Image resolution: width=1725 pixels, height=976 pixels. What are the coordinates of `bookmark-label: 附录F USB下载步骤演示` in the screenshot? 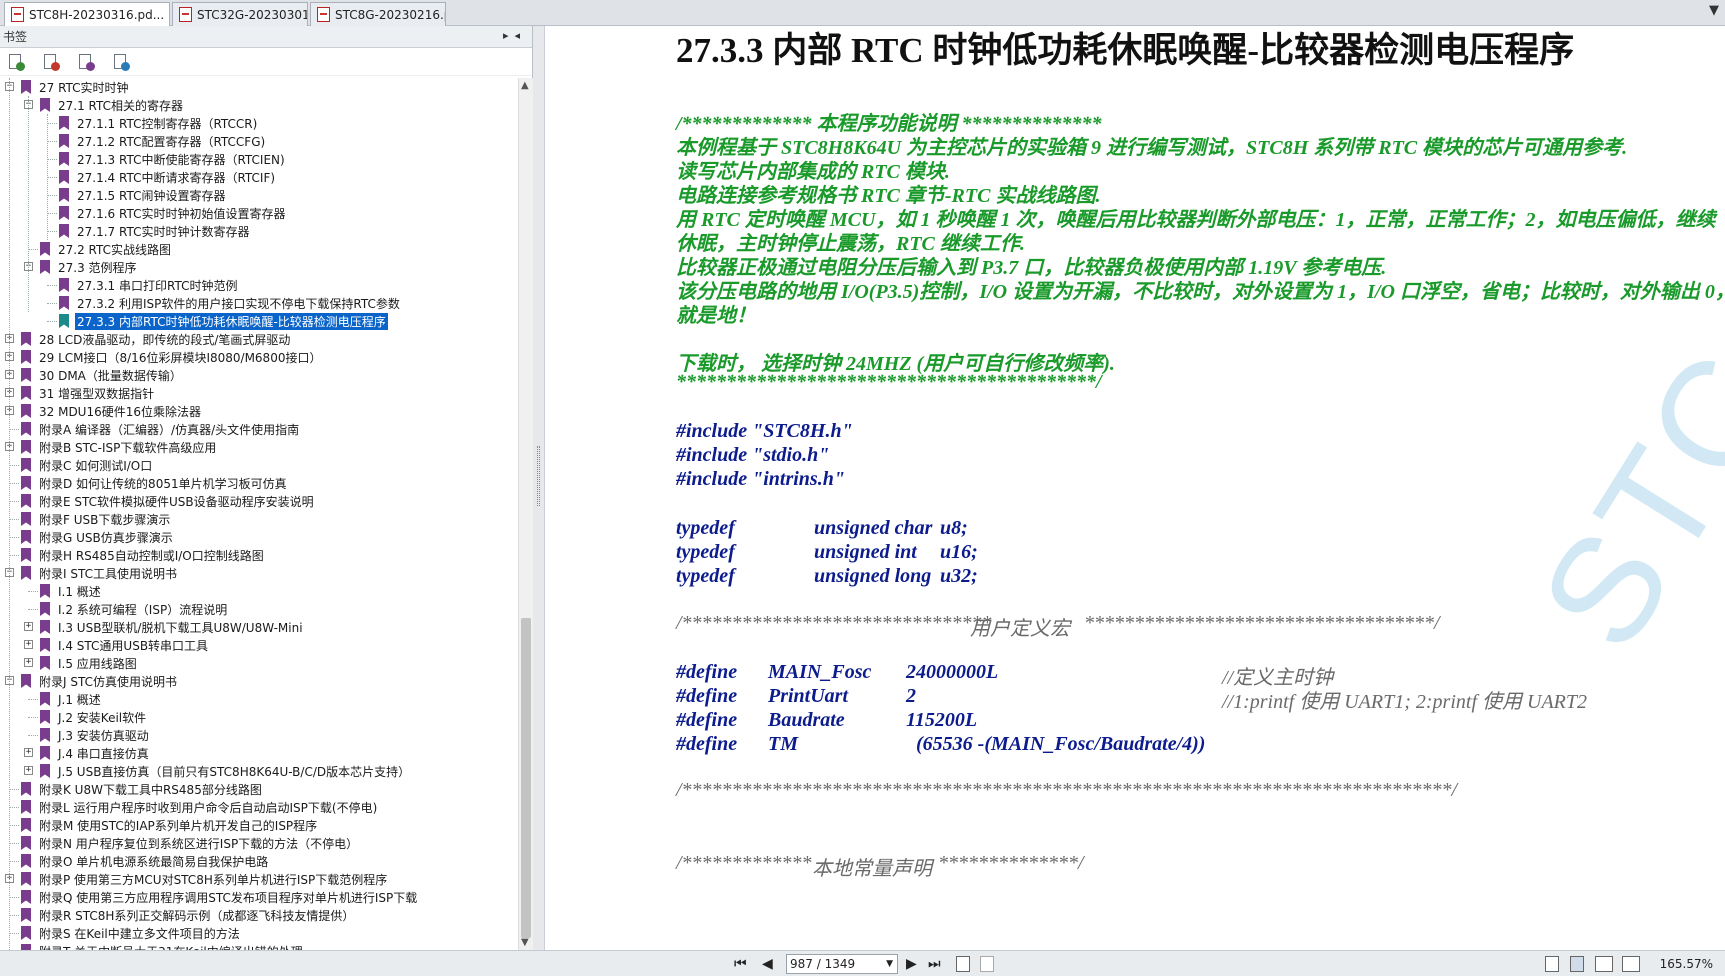 It's located at (105, 519).